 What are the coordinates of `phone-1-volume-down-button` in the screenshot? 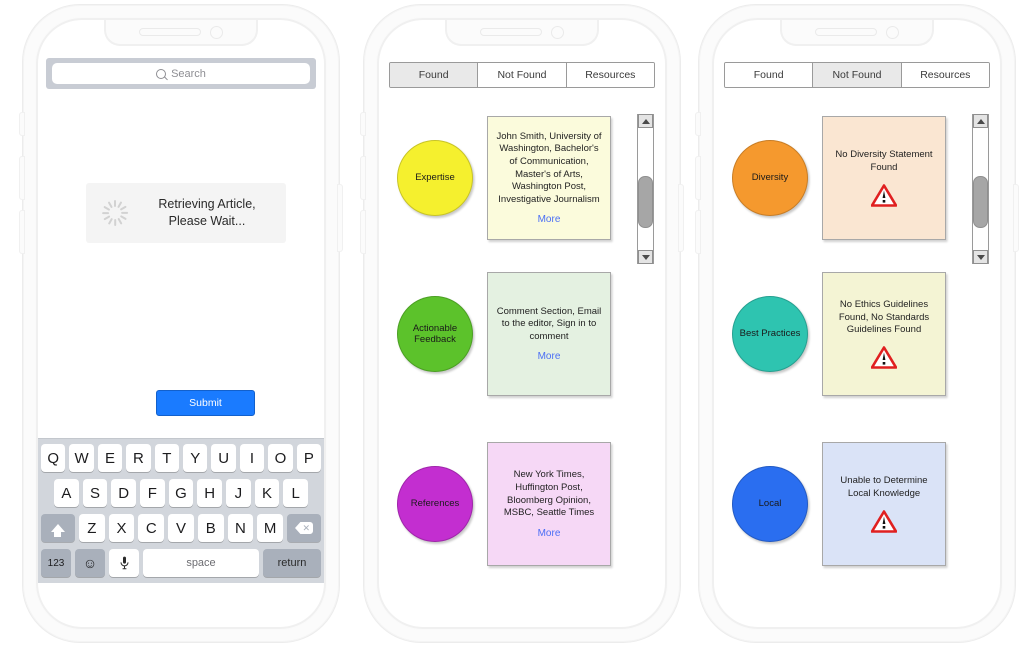 It's located at (22, 232).